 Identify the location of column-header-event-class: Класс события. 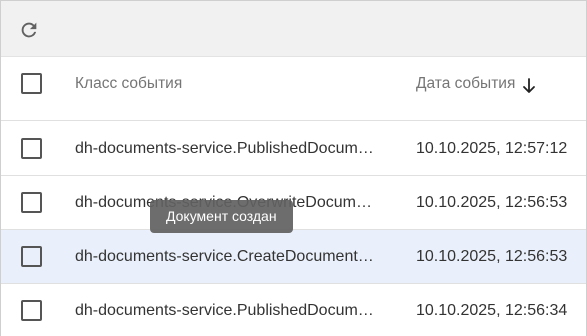
(225, 84).